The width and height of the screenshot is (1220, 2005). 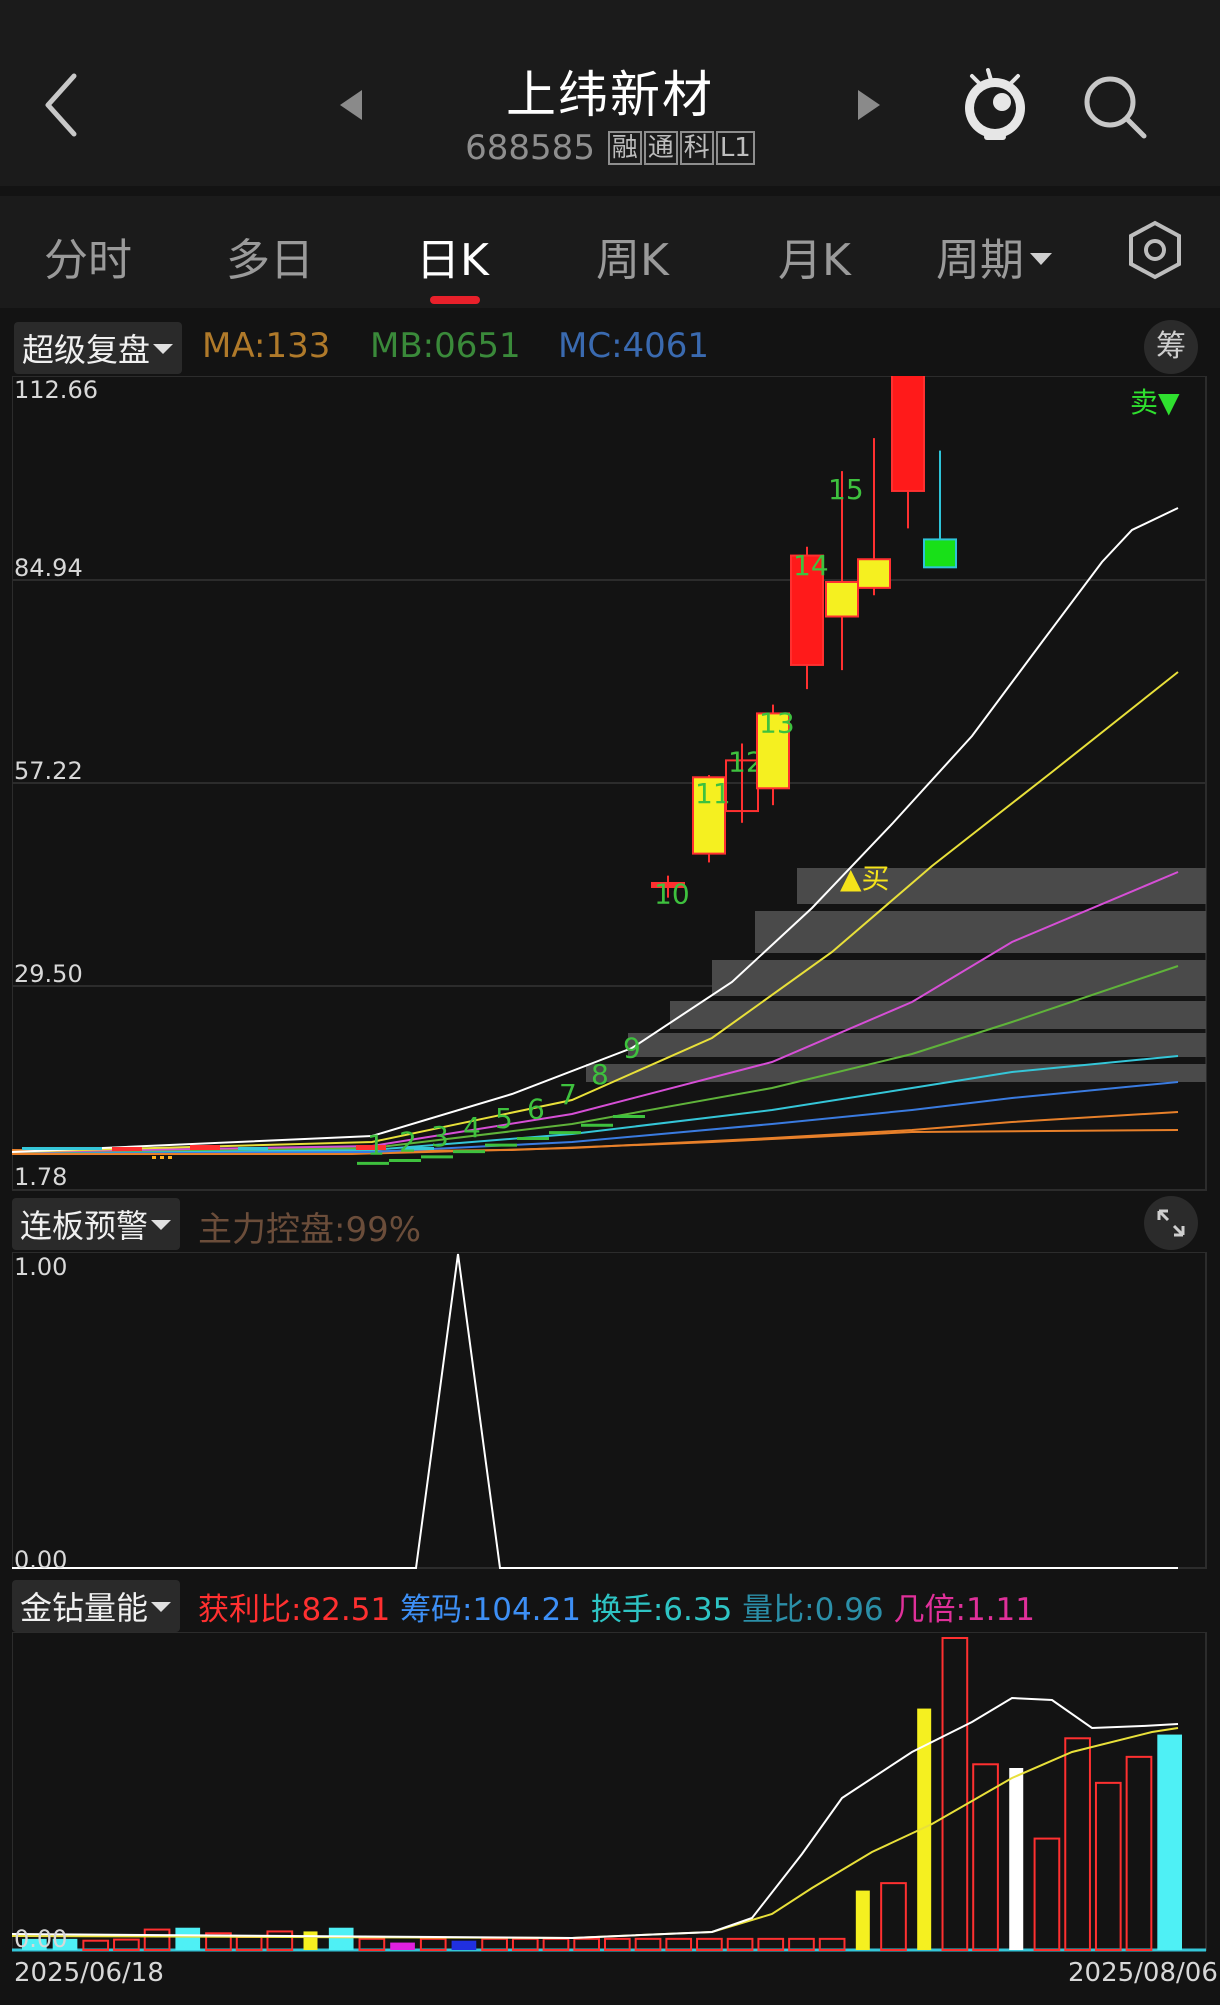 I want to click on chevron-down-icon, so click(x=1041, y=259).